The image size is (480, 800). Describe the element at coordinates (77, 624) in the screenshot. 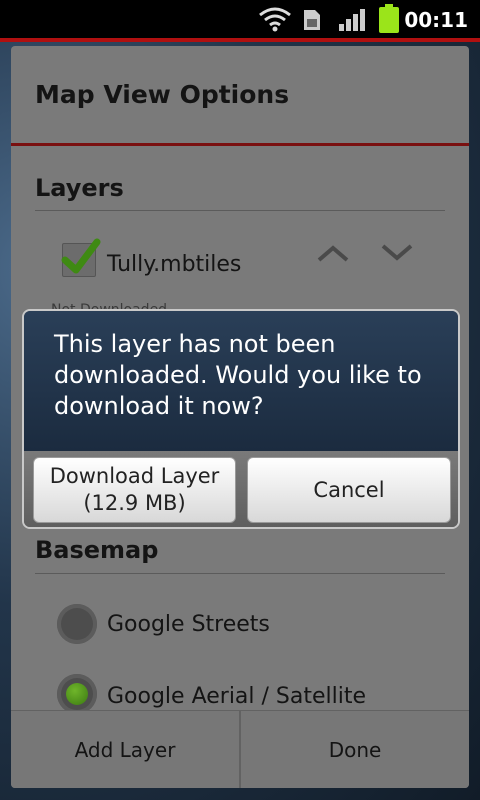

I see `radio-google-streets` at that location.